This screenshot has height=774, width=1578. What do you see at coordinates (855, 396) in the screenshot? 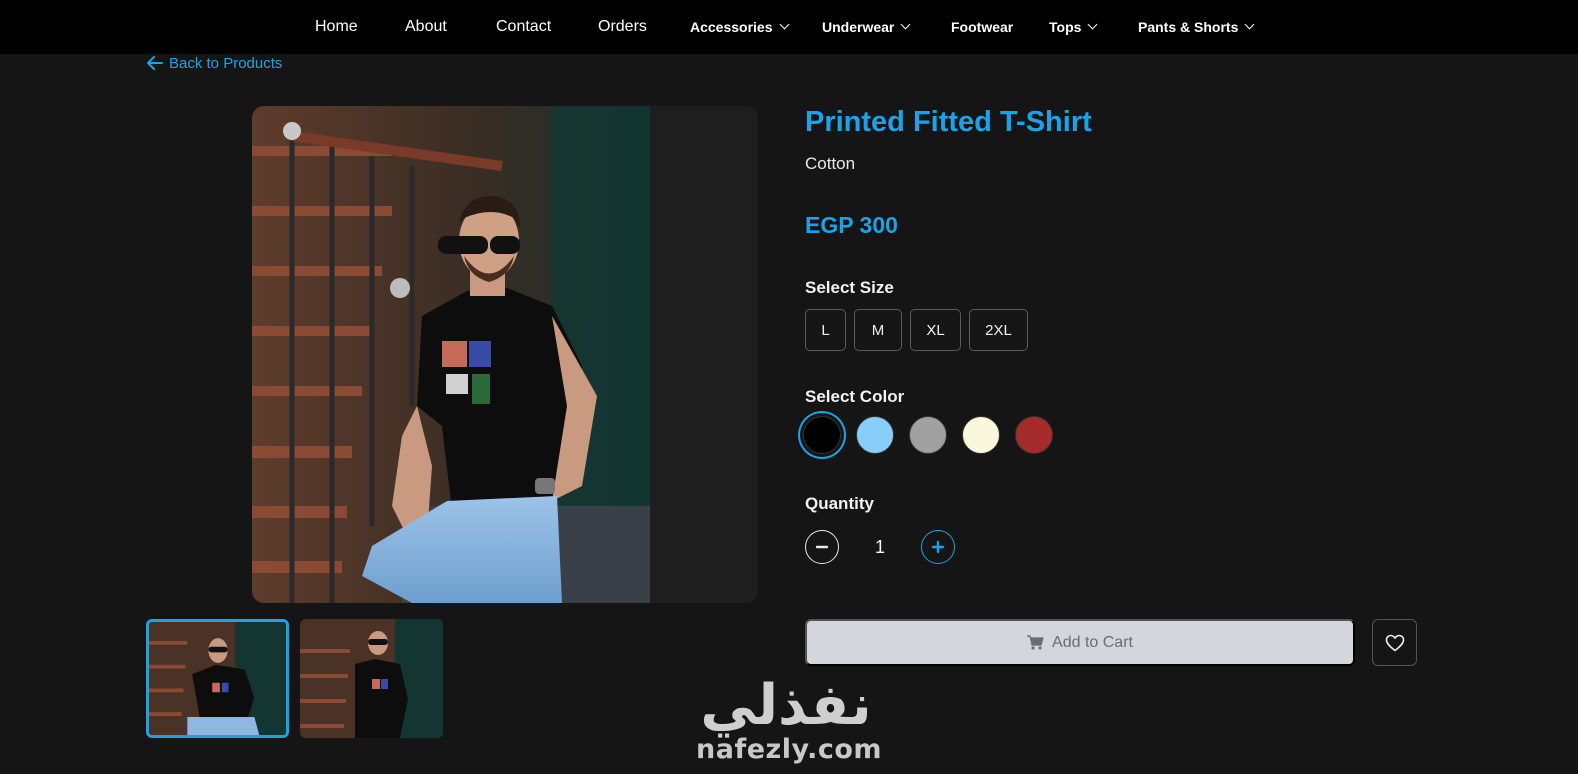
I see `select-color-label: Select Color` at bounding box center [855, 396].